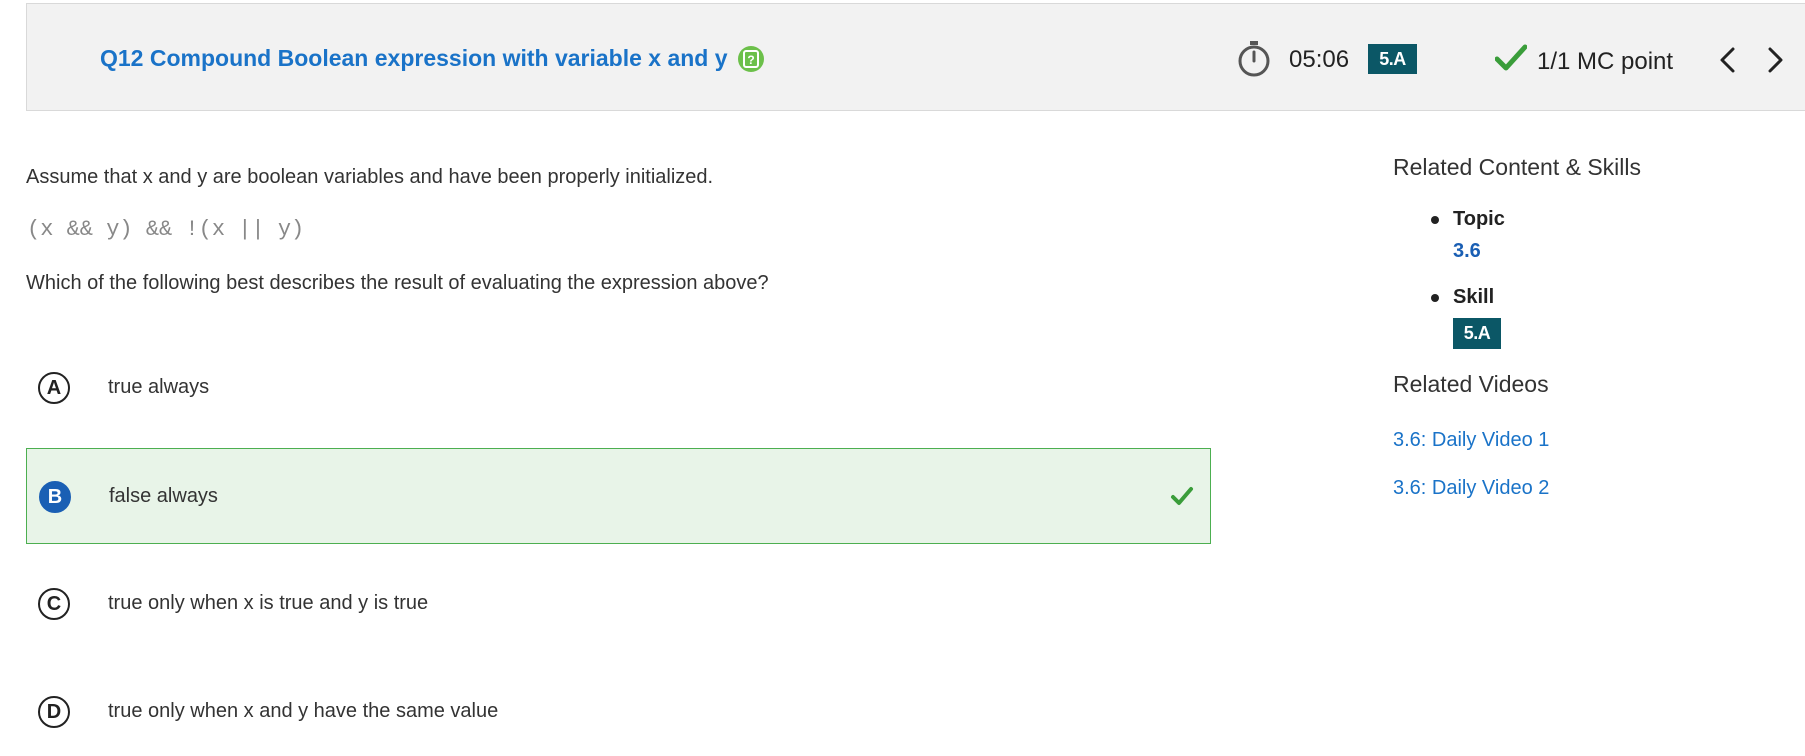 This screenshot has height=756, width=1805. What do you see at coordinates (166, 229) in the screenshot?
I see `code-expression: (x && y) && !(x || y)` at bounding box center [166, 229].